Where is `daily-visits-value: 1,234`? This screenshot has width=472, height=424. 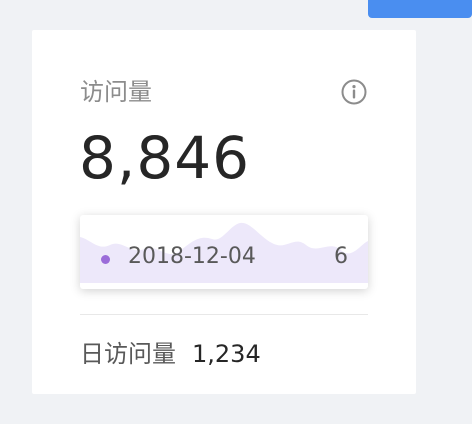 daily-visits-value: 1,234 is located at coordinates (226, 354).